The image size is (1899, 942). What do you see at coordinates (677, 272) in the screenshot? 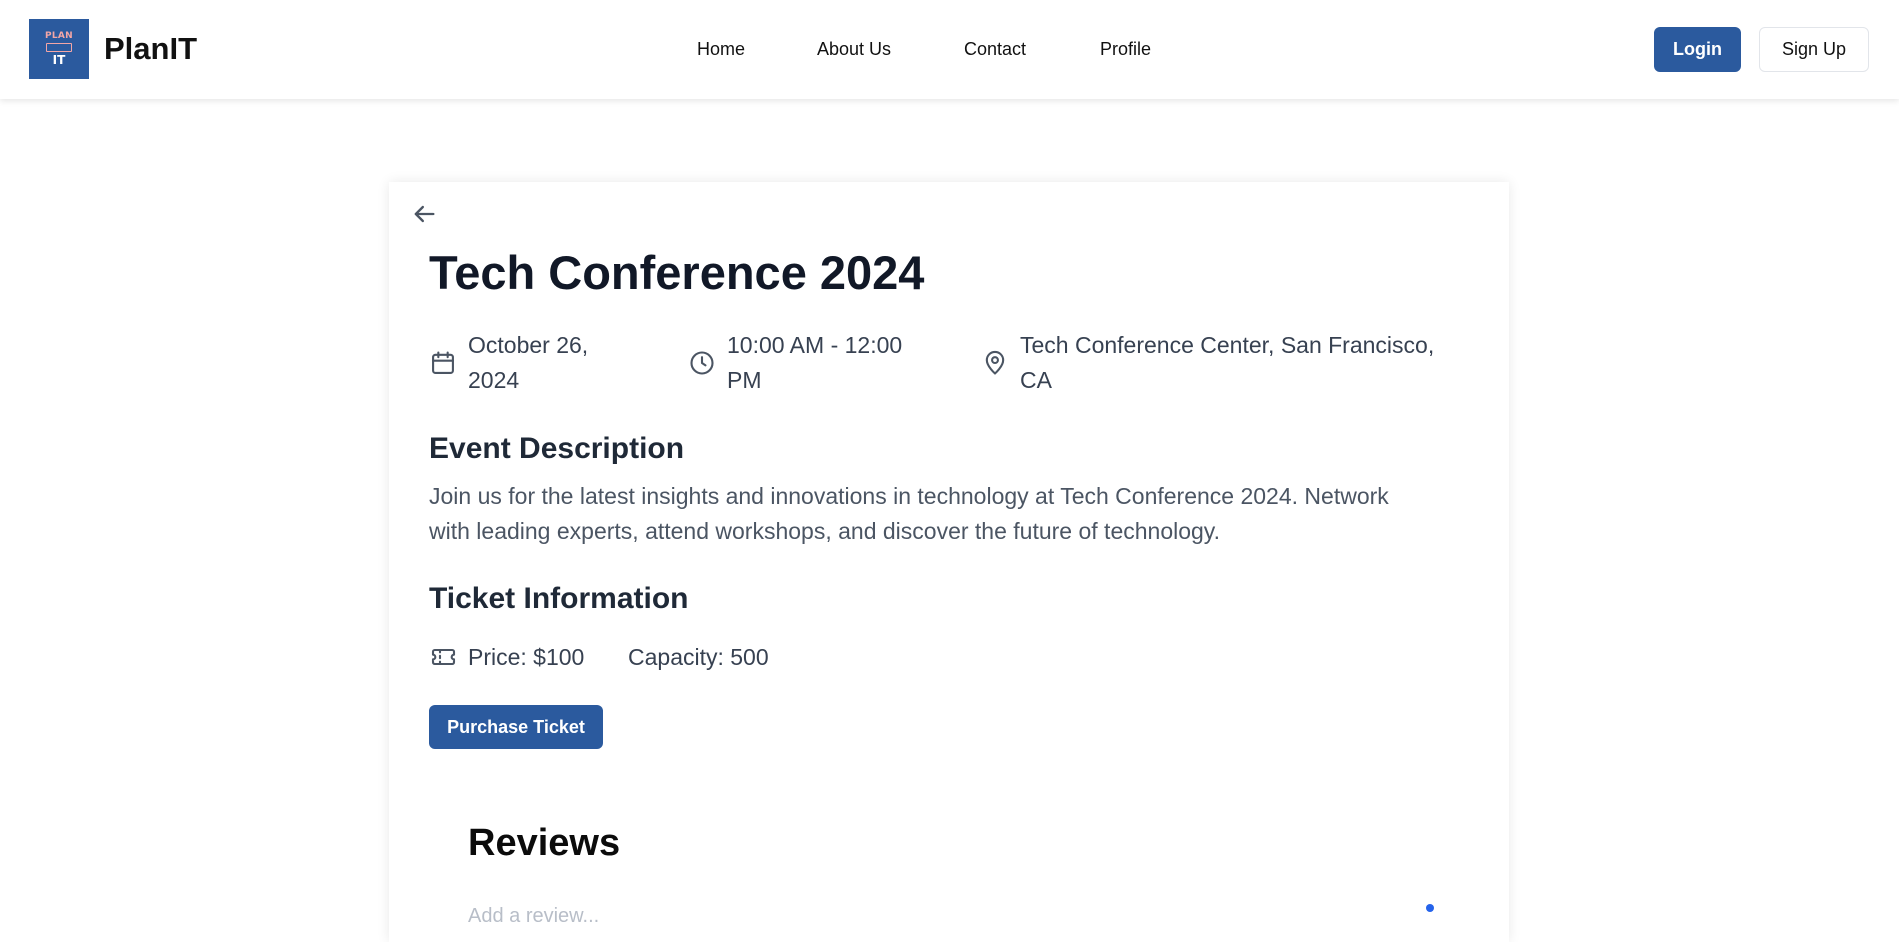
I see `event-title: Tech Conference 2024` at bounding box center [677, 272].